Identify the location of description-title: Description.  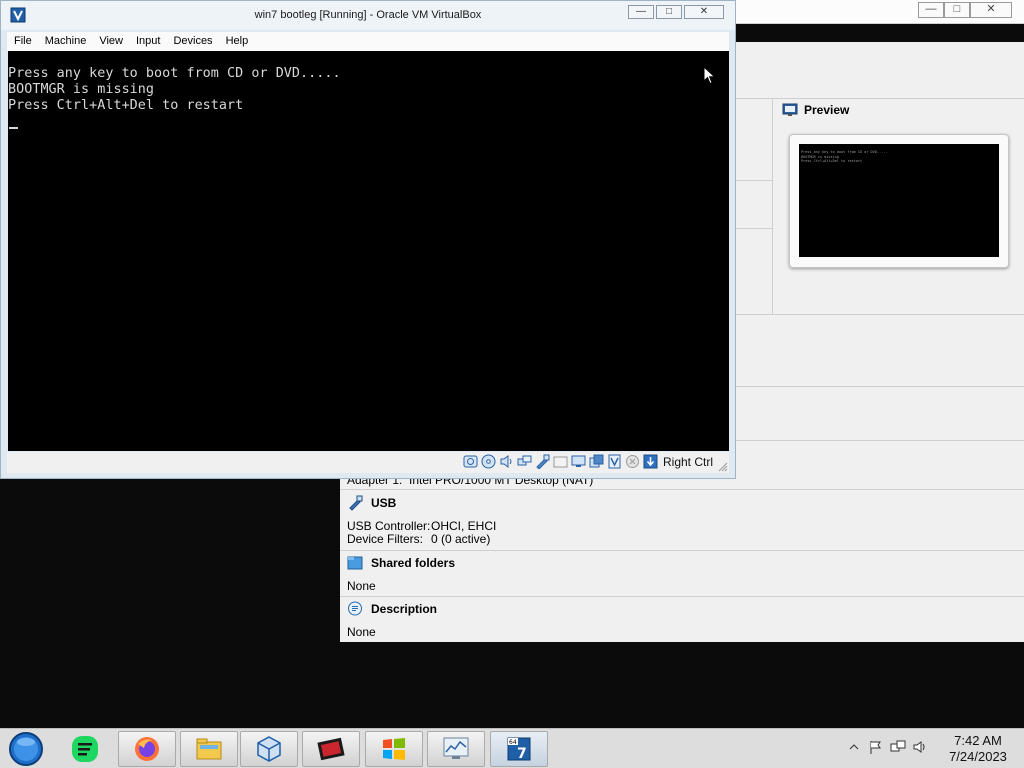
(404, 609).